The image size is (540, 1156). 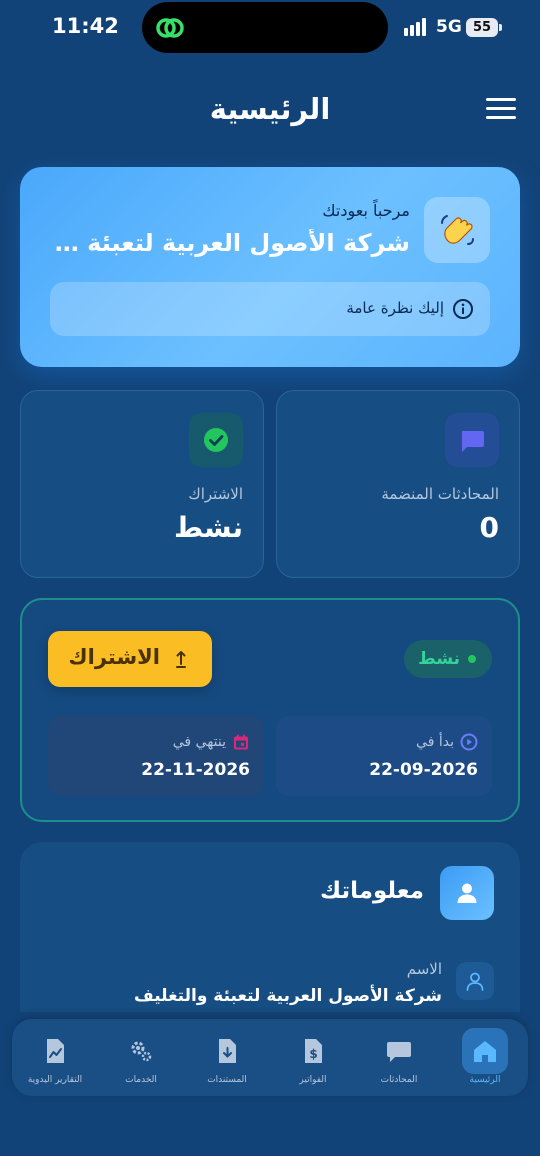 I want to click on report-chart-icon, so click(x=55, y=1051).